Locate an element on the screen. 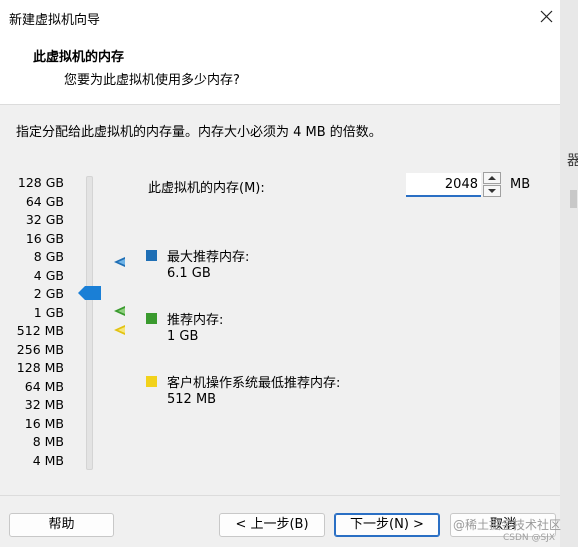 This screenshot has height=547, width=578. page-subtitle: 您要为此虚拟机使用多少内存? is located at coordinates (152, 80).